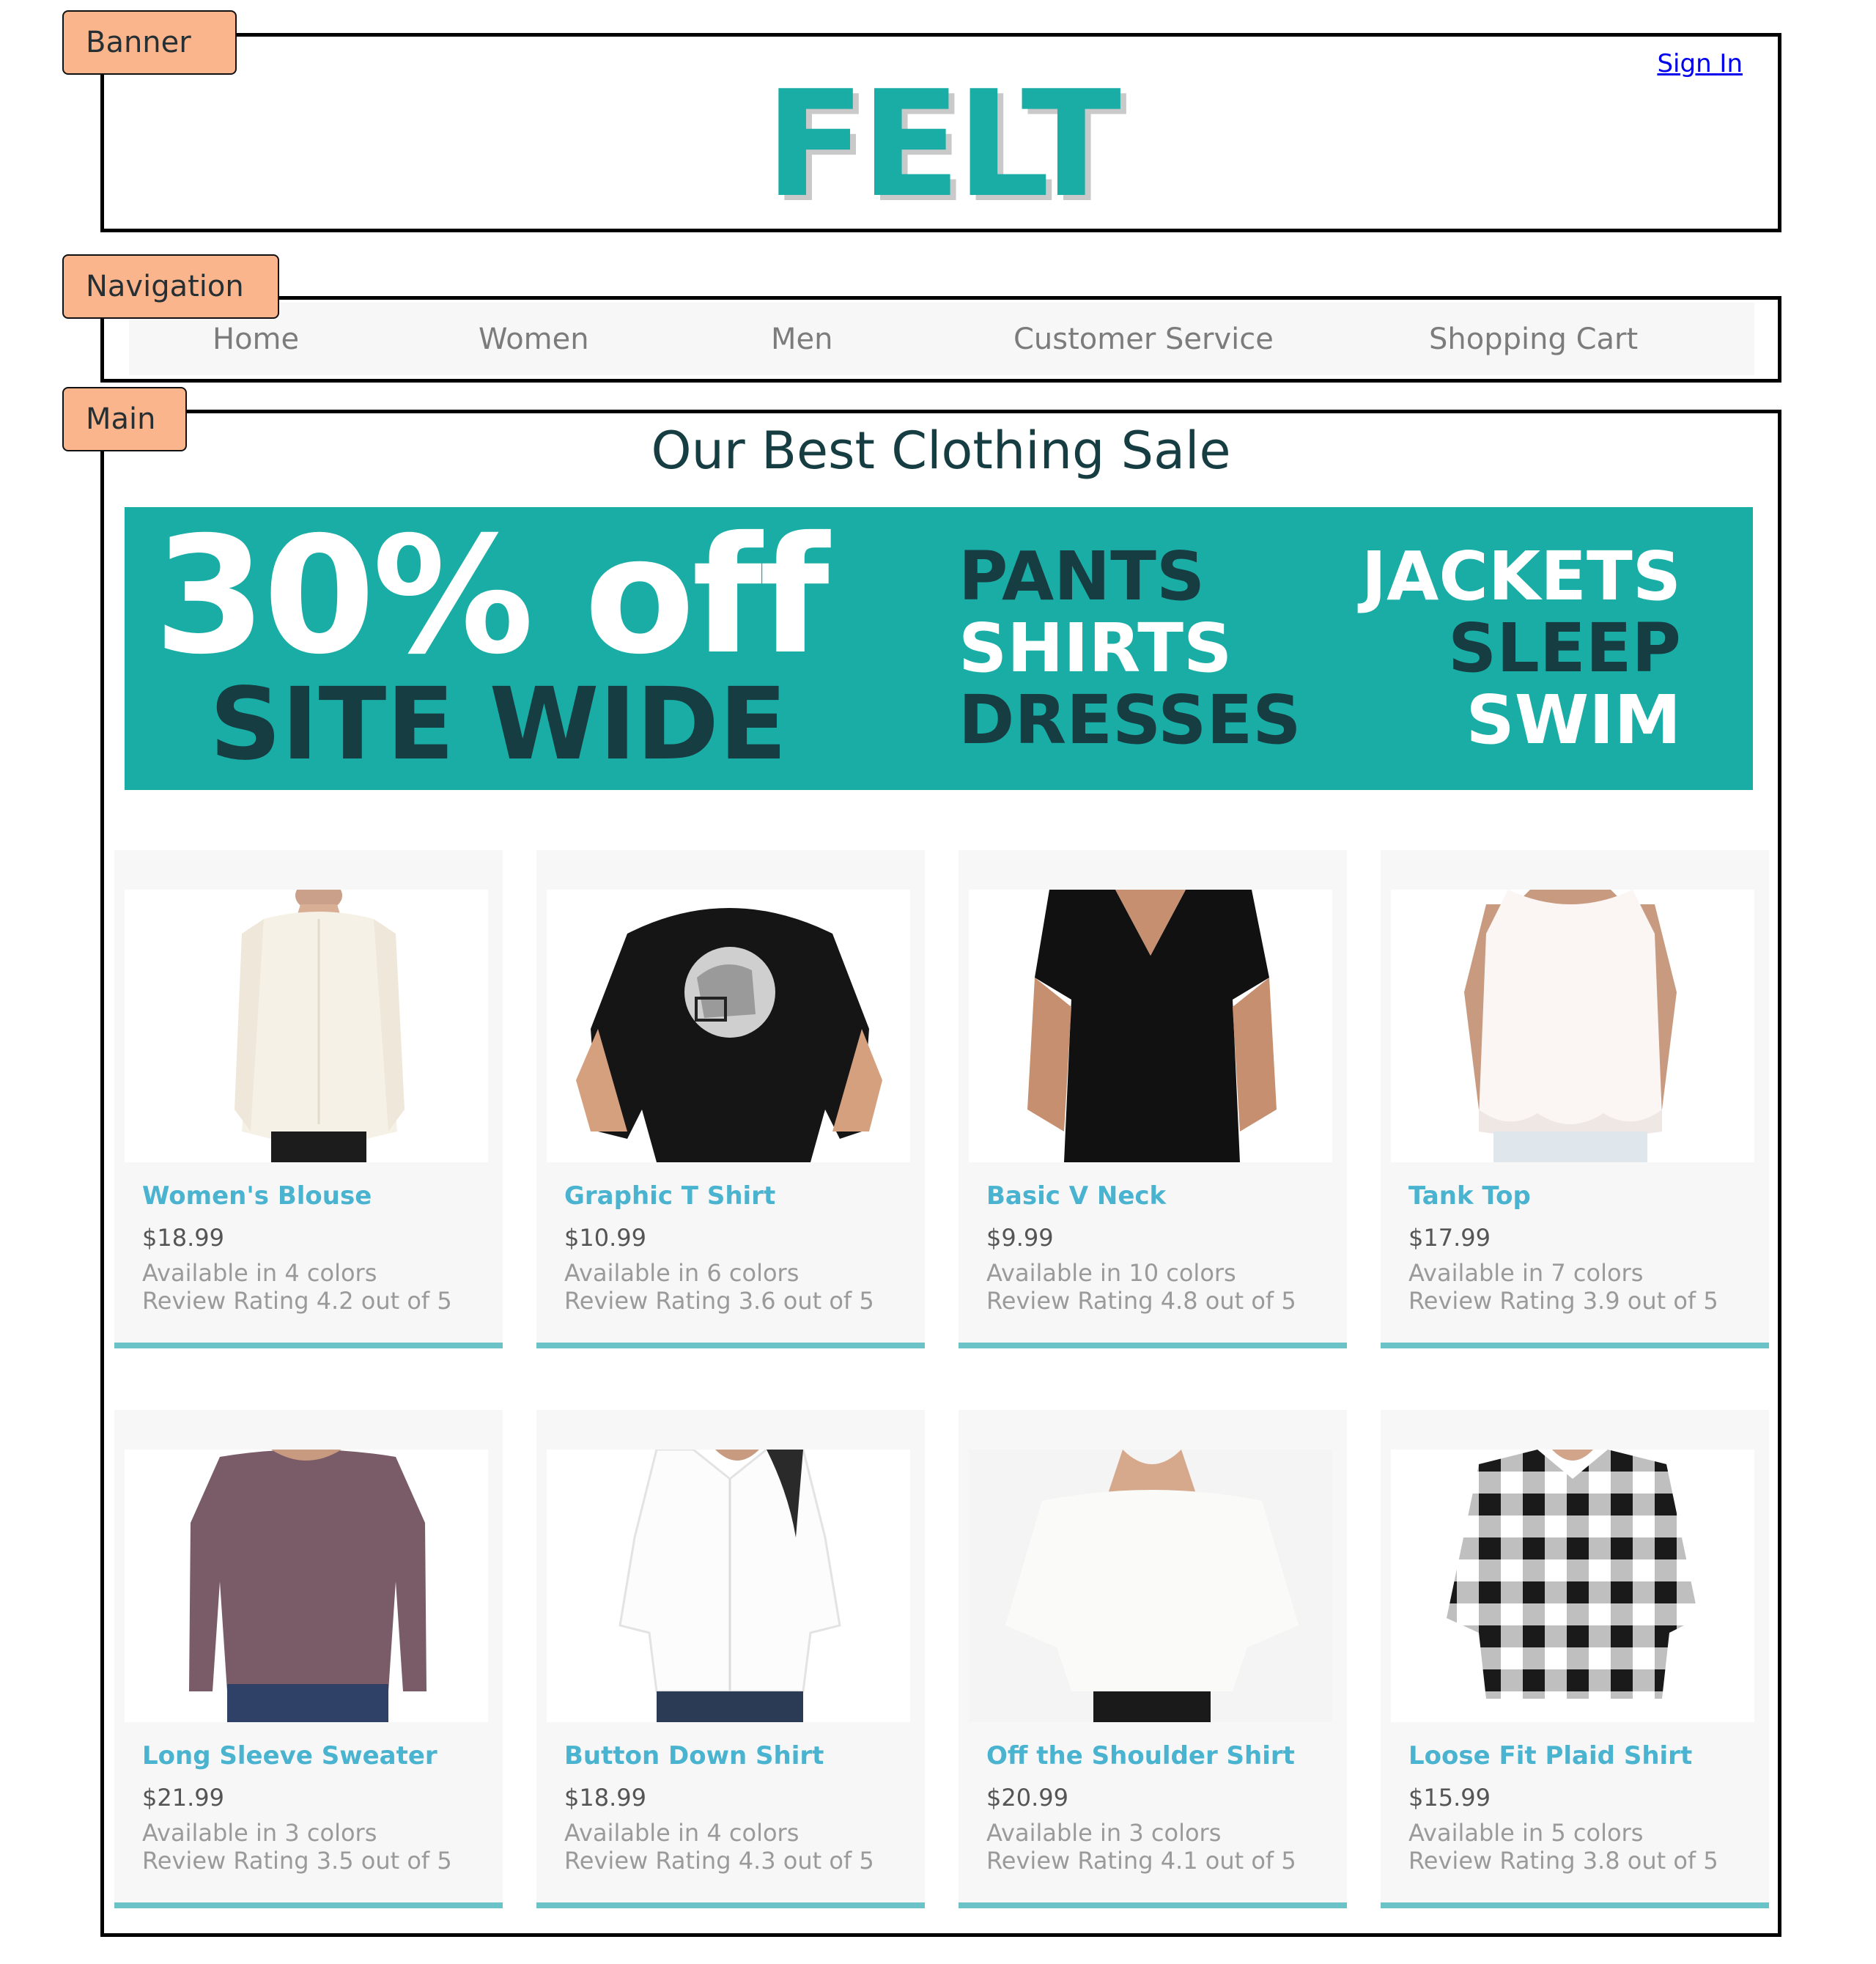 Image resolution: width=1876 pixels, height=1964 pixels. I want to click on promo-category: SLEEP, so click(1564, 648).